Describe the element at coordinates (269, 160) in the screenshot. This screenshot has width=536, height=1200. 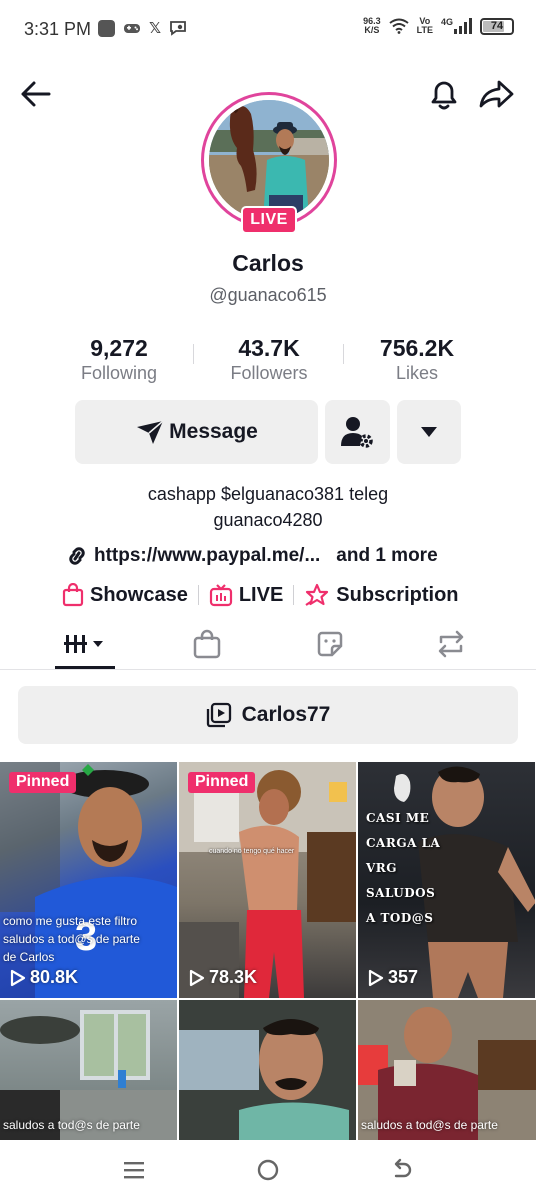
I see `avatar-photo` at that location.